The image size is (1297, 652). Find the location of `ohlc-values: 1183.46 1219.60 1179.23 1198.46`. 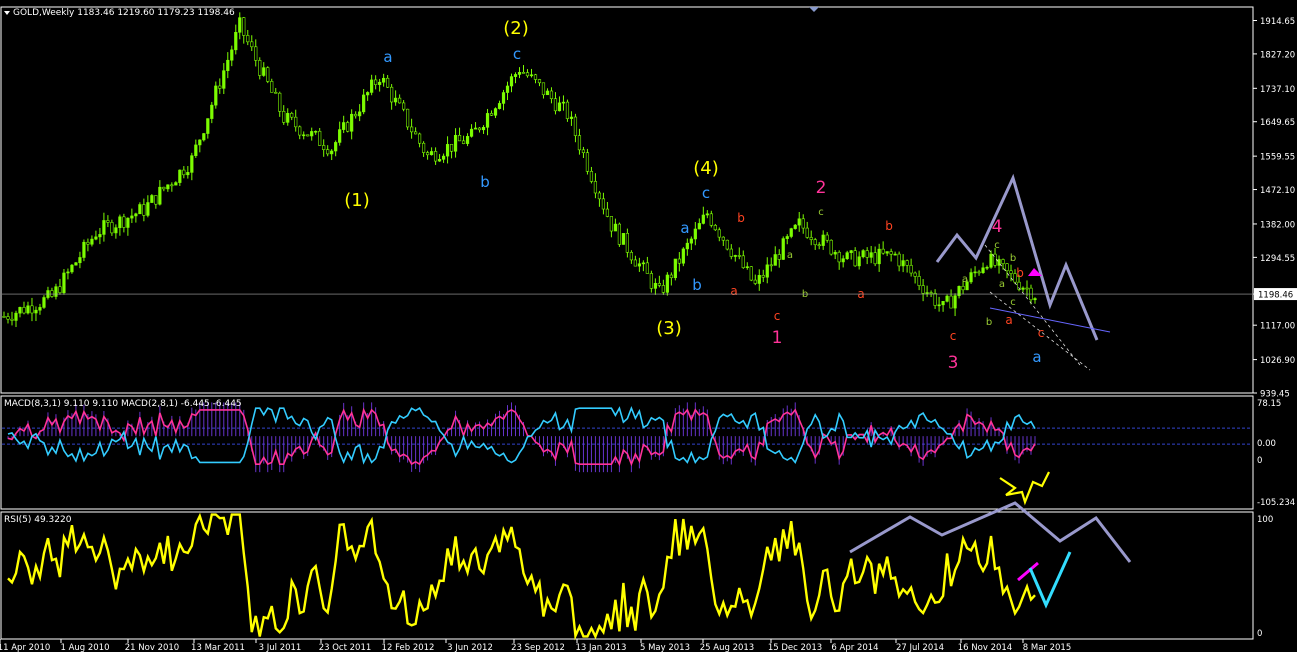

ohlc-values: 1183.46 1219.60 1179.23 1198.46 is located at coordinates (156, 13).